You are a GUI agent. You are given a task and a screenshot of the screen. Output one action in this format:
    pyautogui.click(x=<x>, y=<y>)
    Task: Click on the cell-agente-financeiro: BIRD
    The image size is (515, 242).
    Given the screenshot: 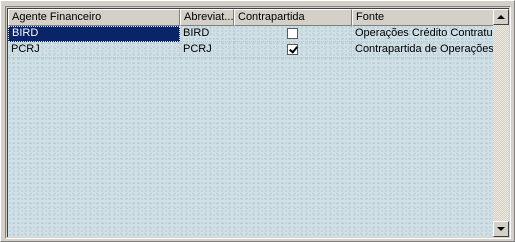 What is the action you would take?
    pyautogui.click(x=94, y=34)
    